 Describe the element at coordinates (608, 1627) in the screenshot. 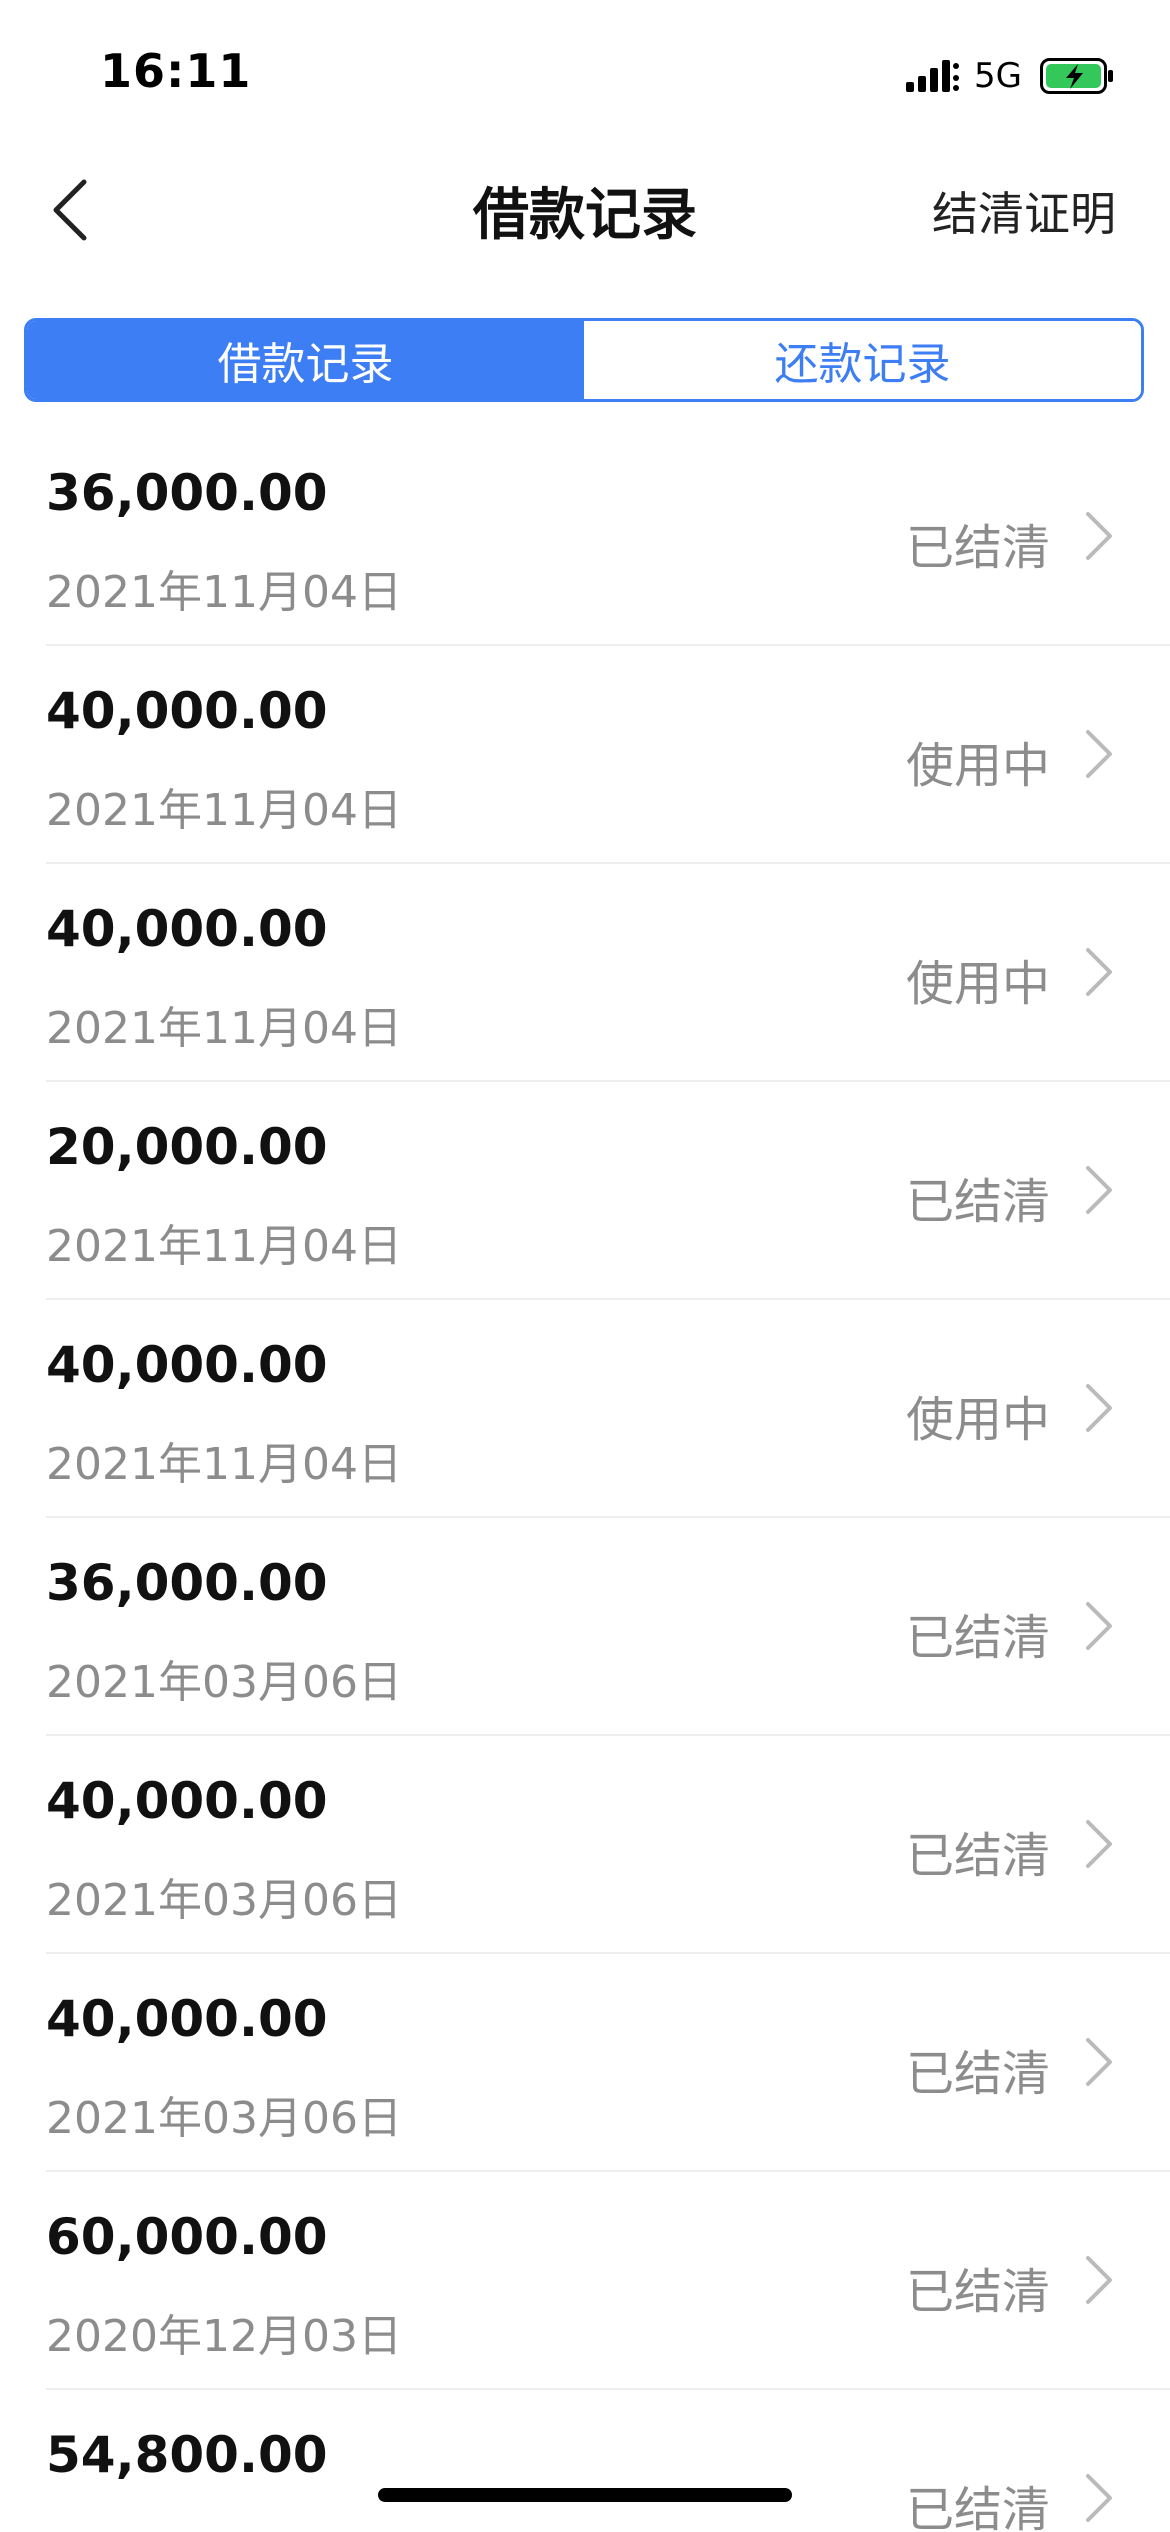

I see `list-item: 36,000.00 2021年03月06日 已结清` at that location.